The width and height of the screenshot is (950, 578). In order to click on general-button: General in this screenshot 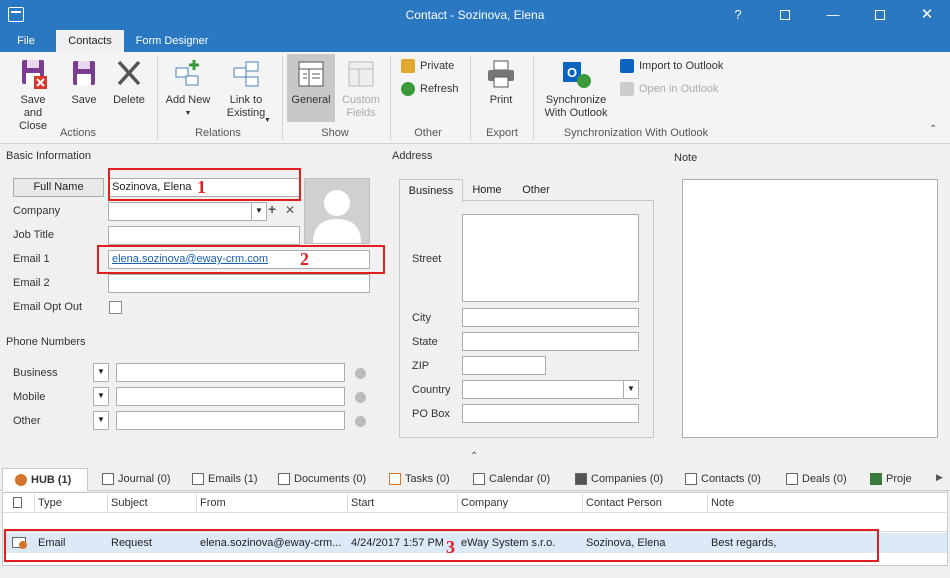, I will do `click(311, 88)`.